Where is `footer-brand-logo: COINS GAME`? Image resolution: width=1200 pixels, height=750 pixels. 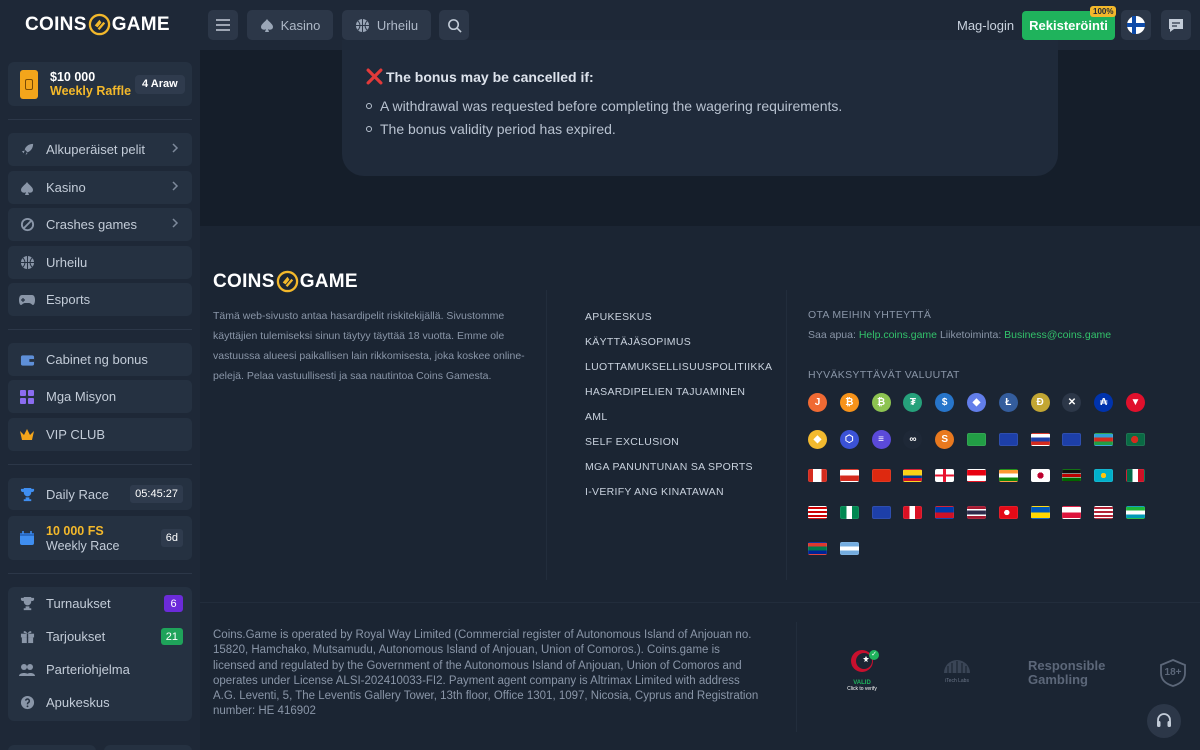
footer-brand-logo: COINS GAME is located at coordinates (285, 281).